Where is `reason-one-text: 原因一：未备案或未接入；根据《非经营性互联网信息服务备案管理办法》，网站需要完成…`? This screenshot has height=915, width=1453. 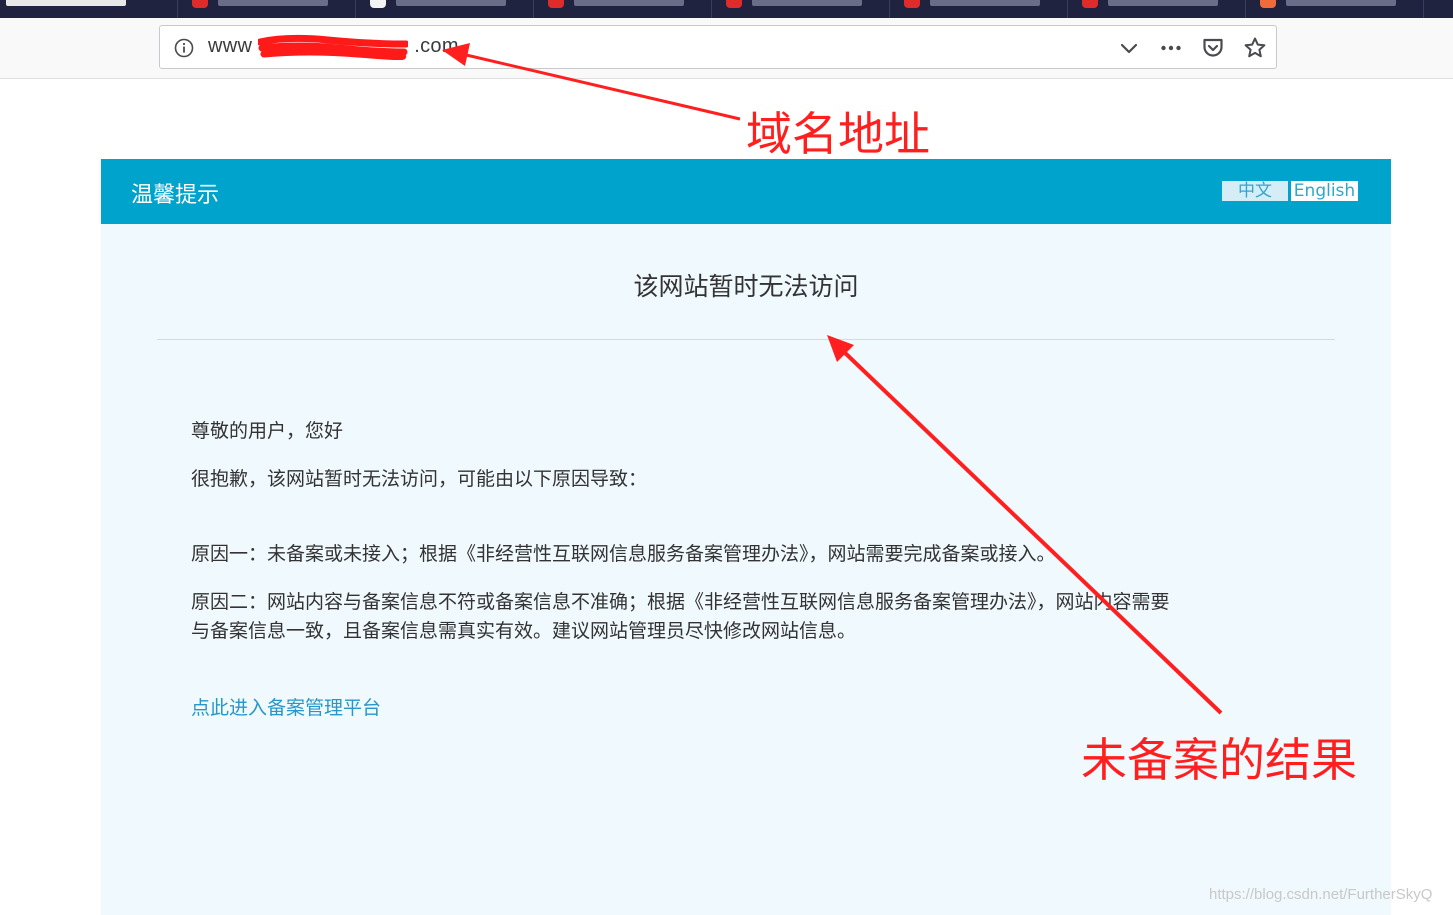 reason-one-text: 原因一：未备案或未接入；根据《非经营性互联网信息服务备案管理办法》，网站需要完成… is located at coordinates (623, 554).